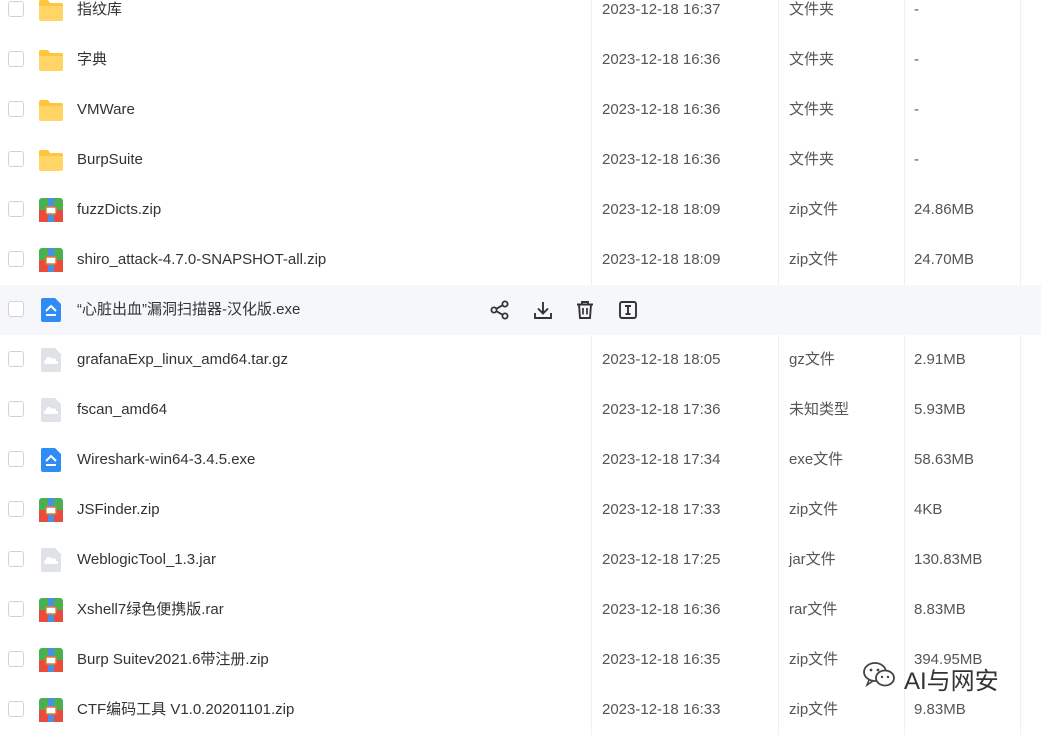 Image resolution: width=1041 pixels, height=735 pixels. Describe the element at coordinates (661, 409) in the screenshot. I see `file-date: 2023-12-18 17:36` at that location.